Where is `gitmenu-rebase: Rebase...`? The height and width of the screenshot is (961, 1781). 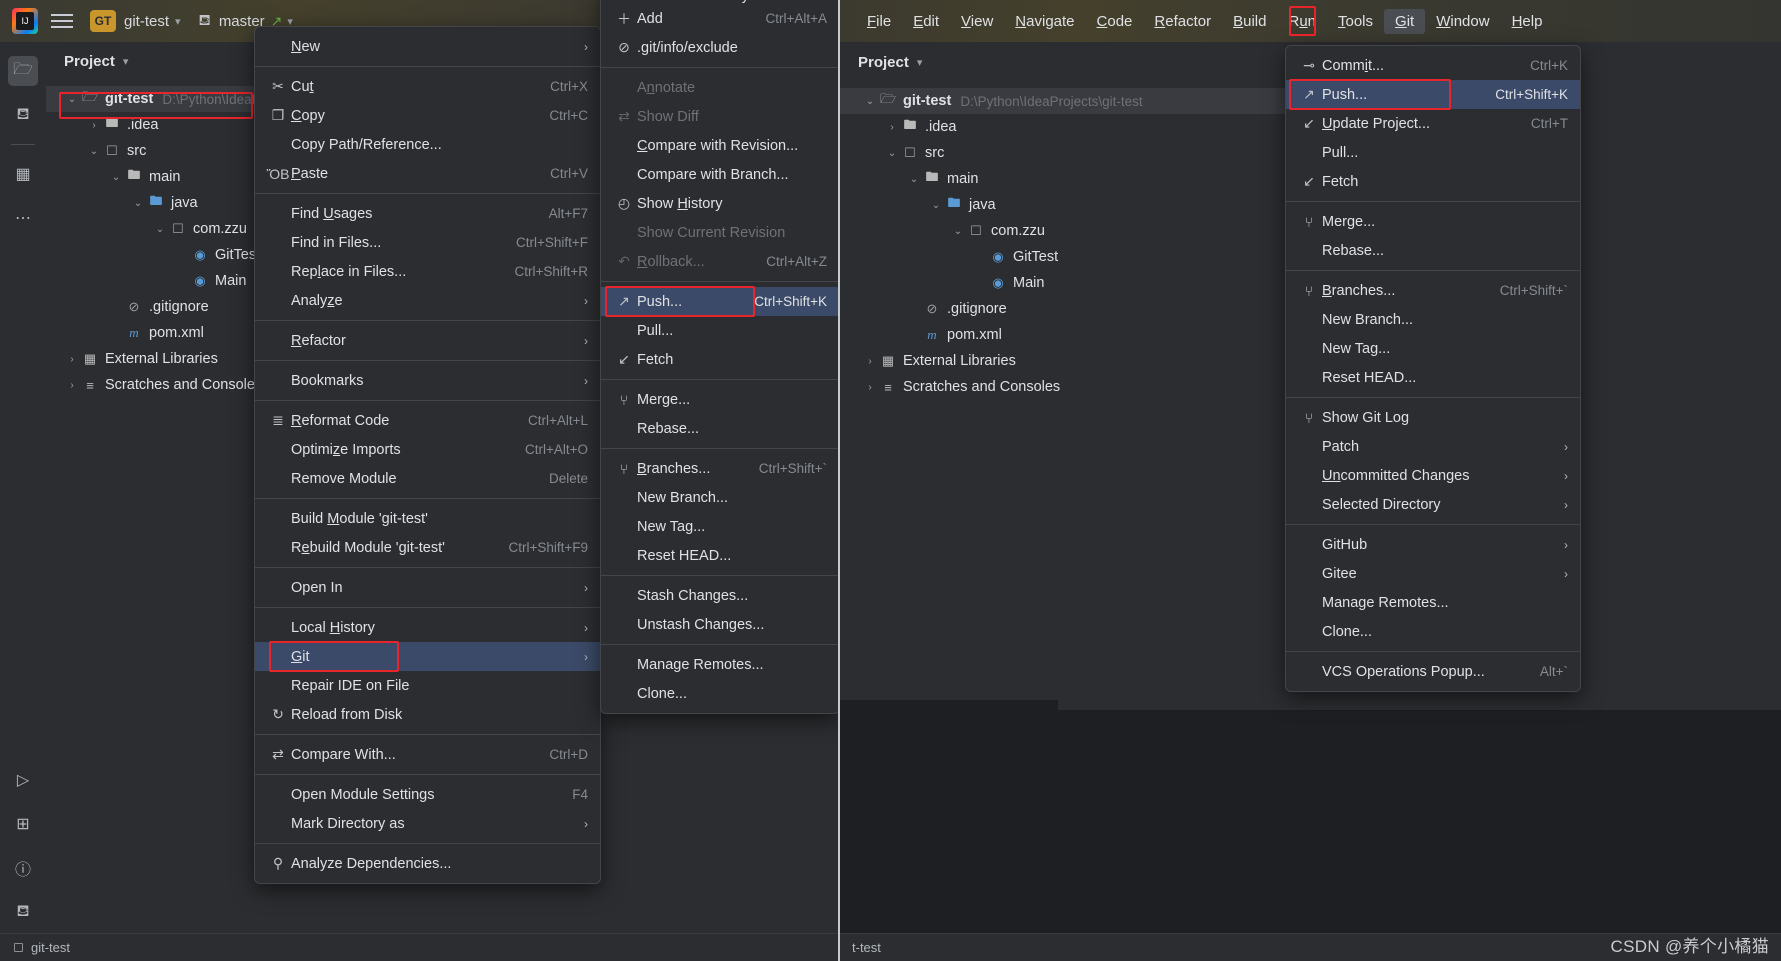 gitmenu-rebase: Rebase... is located at coordinates (1433, 250).